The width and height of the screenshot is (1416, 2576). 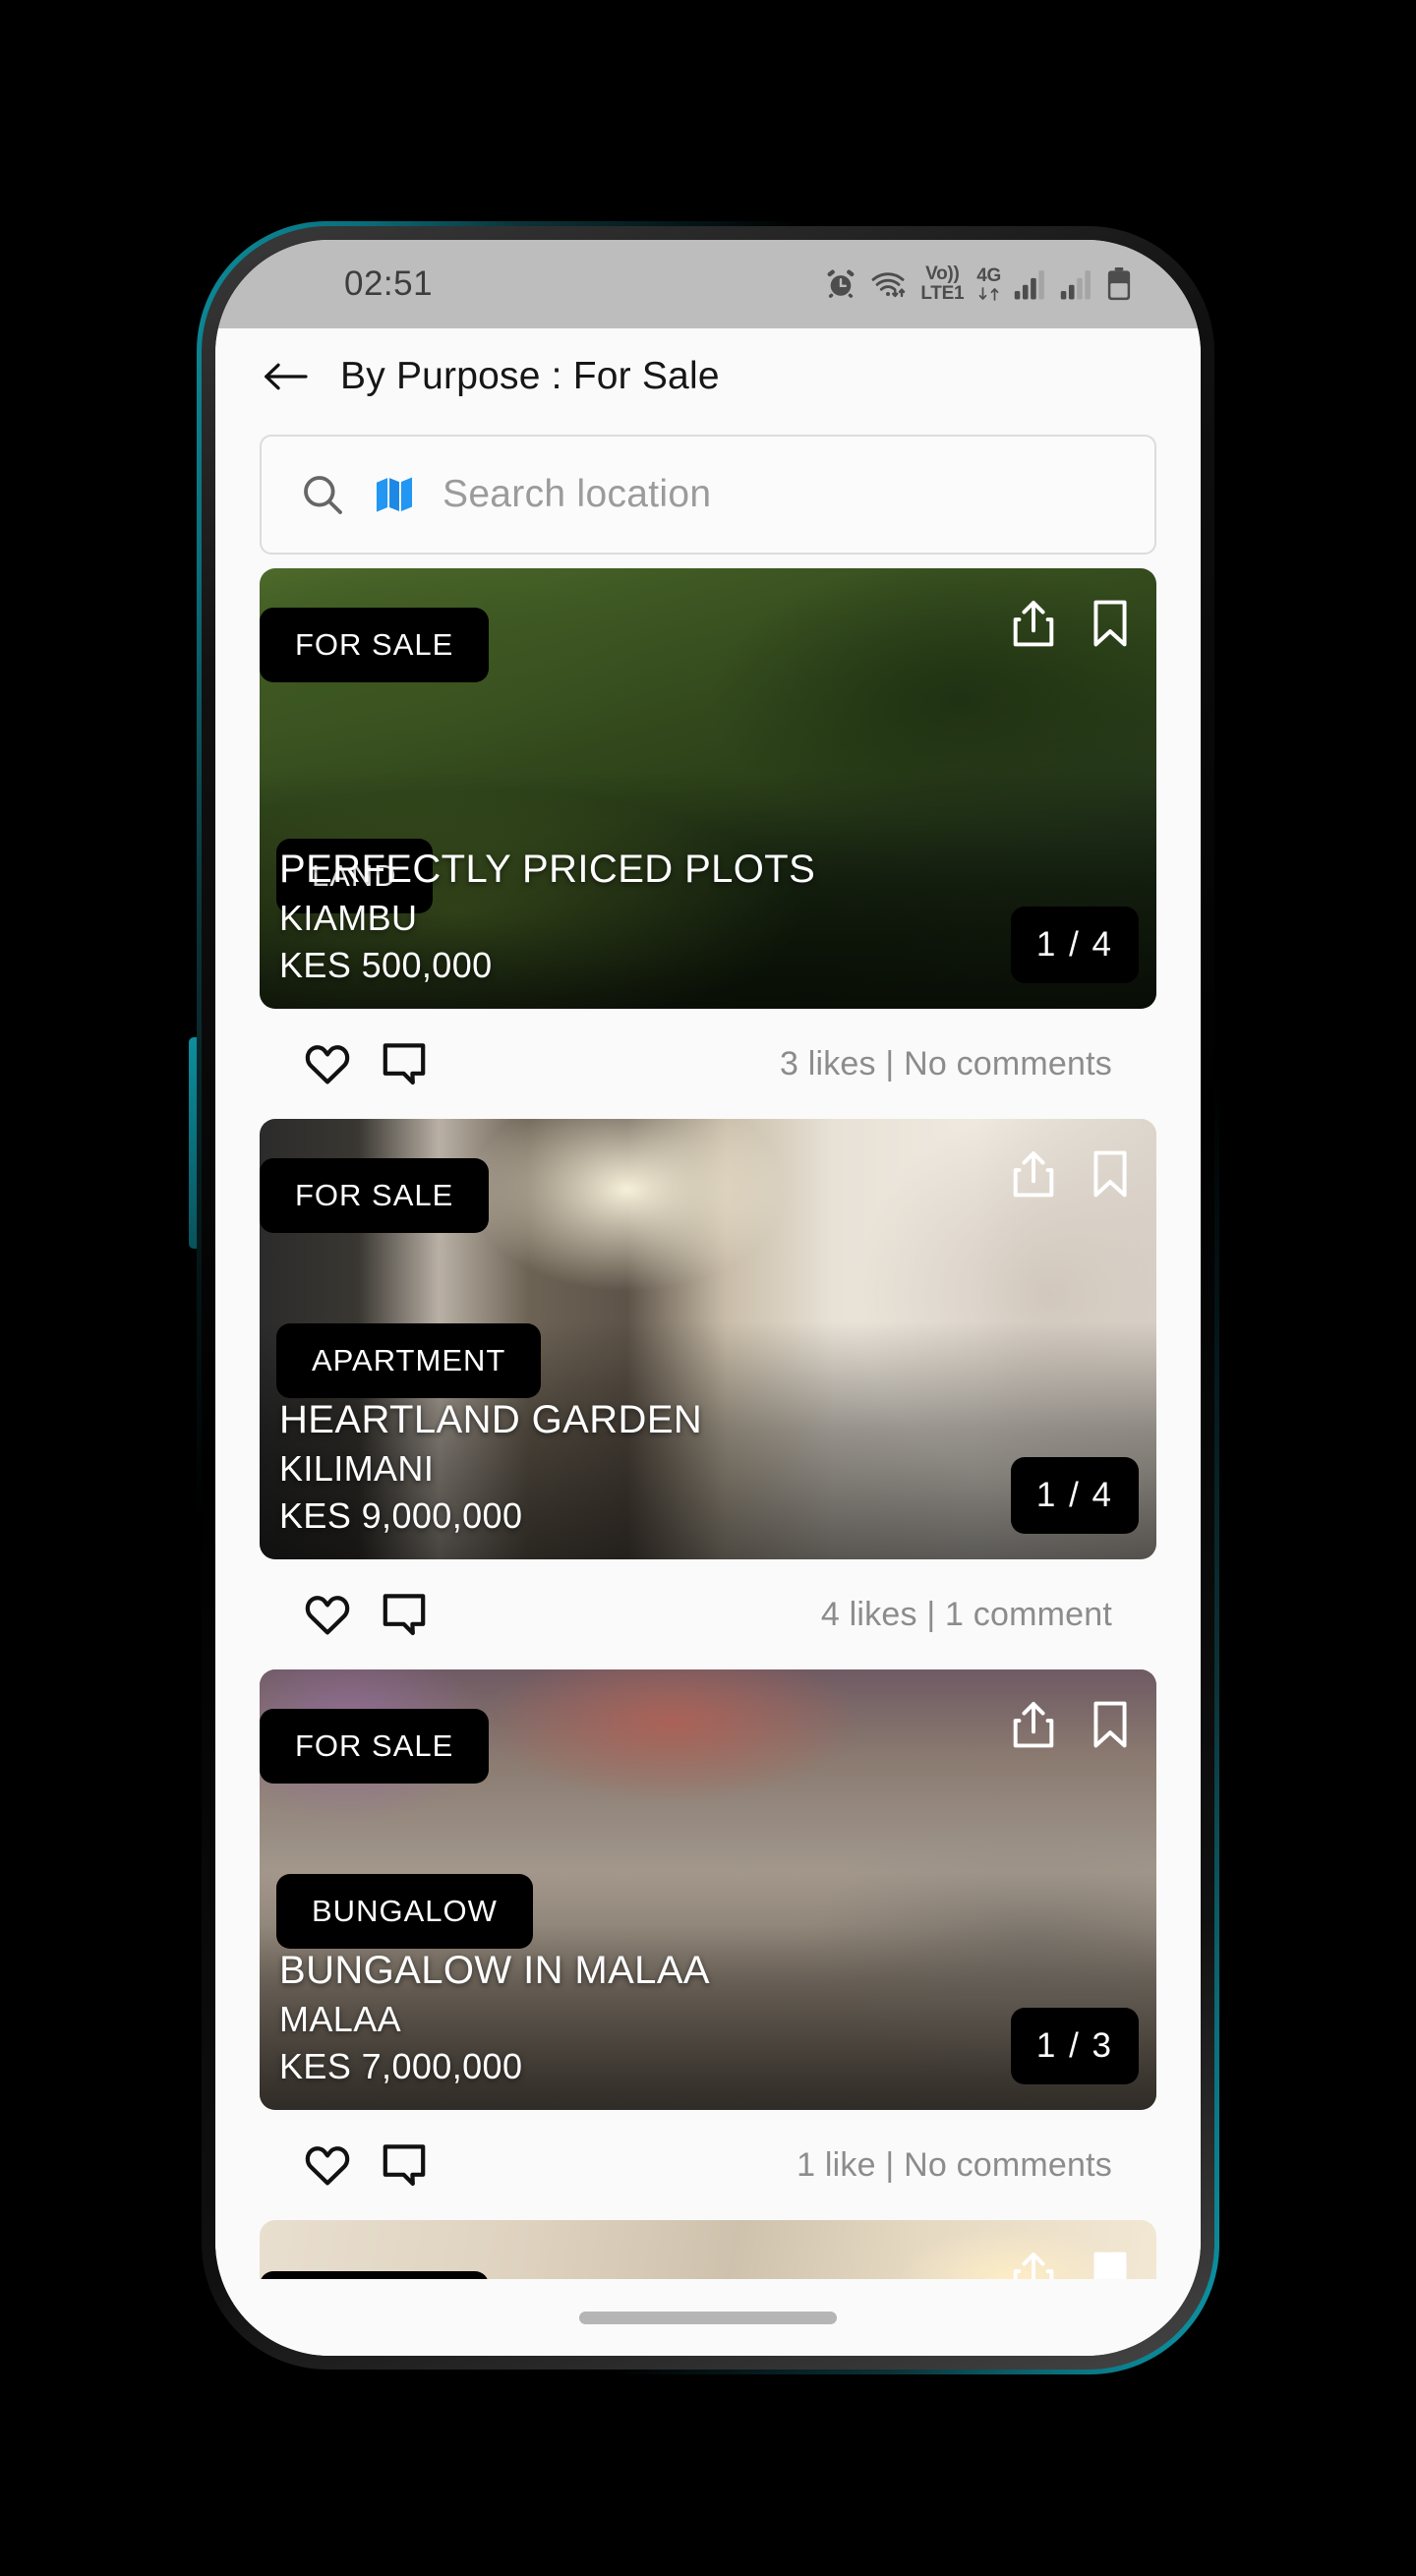 What do you see at coordinates (988, 294) in the screenshot?
I see `data-arrows-icon` at bounding box center [988, 294].